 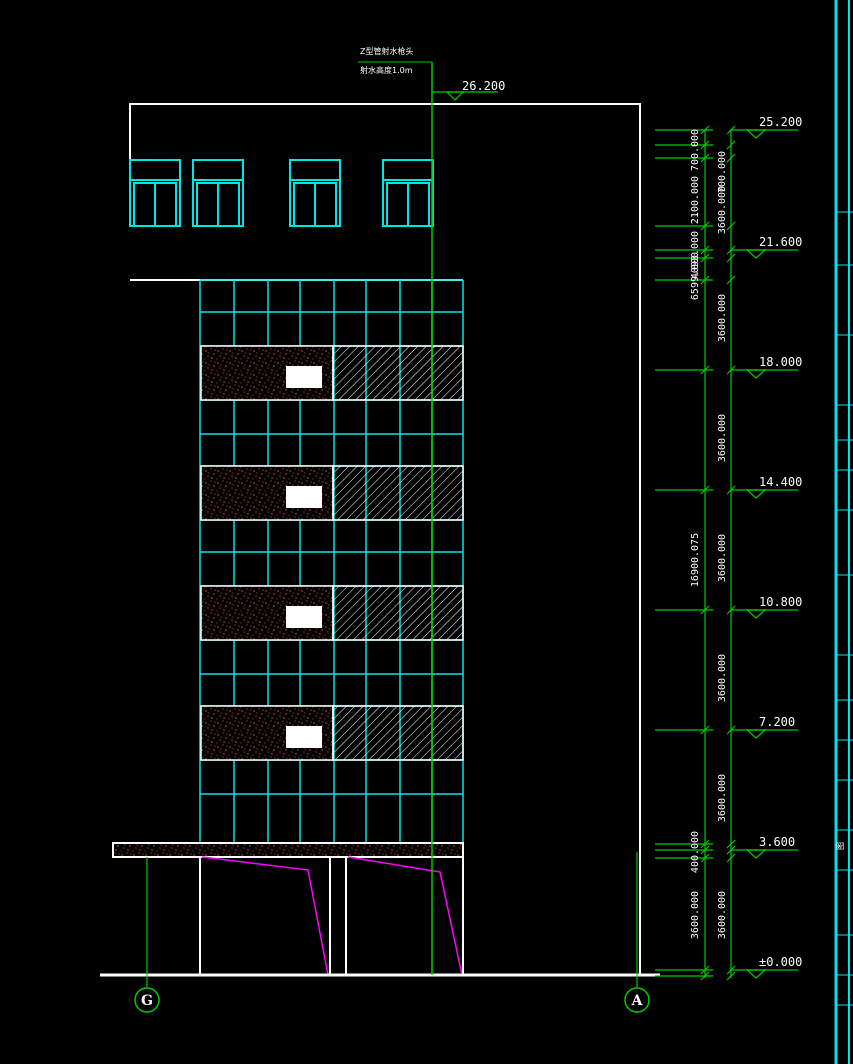 What do you see at coordinates (722, 558) in the screenshot?
I see `dimension-storey-4: 3600.000` at bounding box center [722, 558].